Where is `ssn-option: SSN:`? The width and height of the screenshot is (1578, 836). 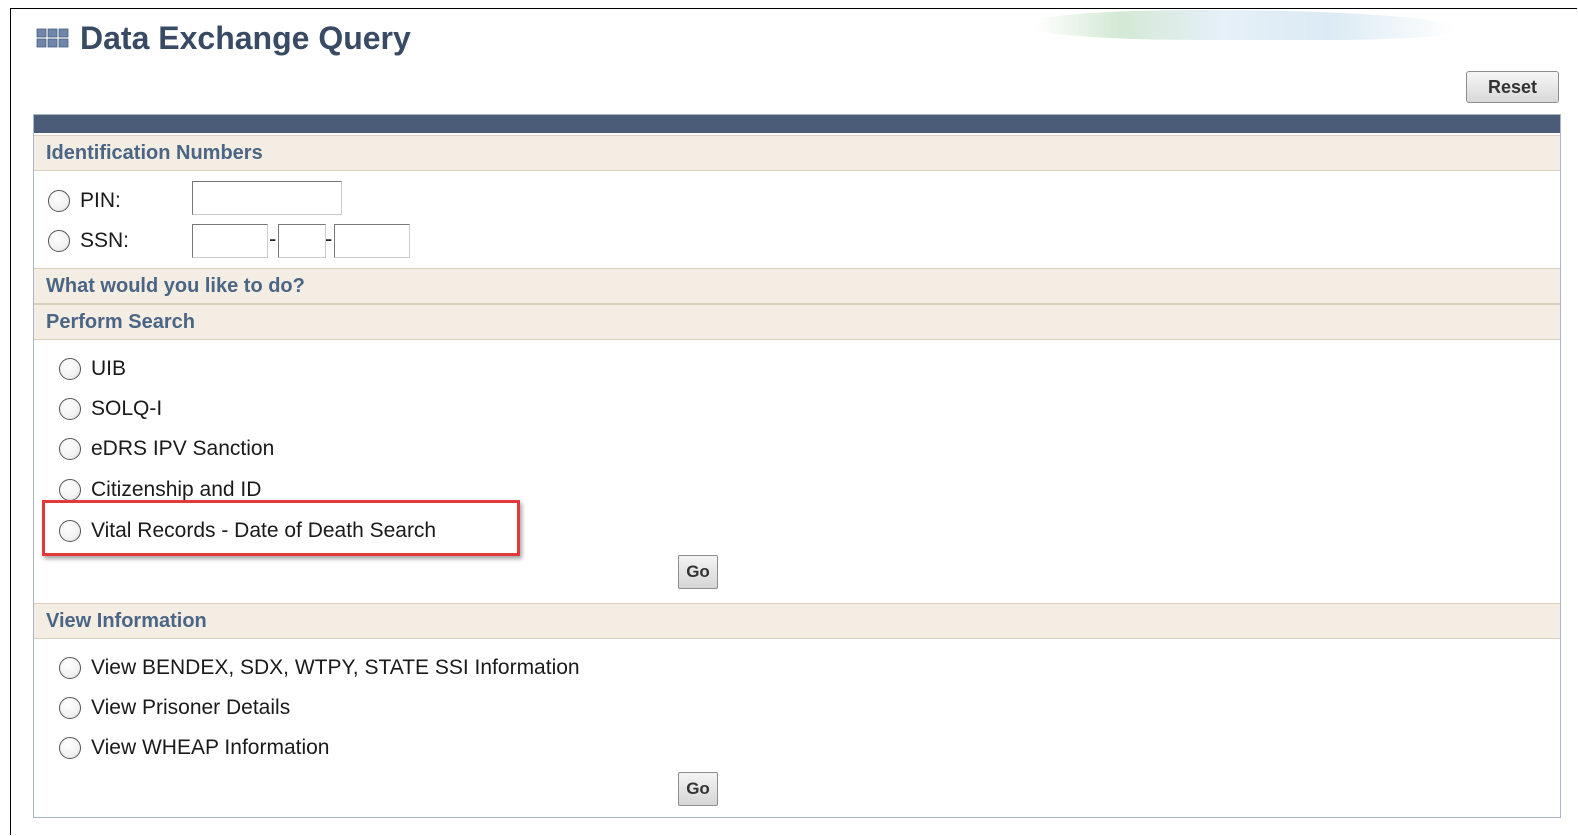
ssn-option: SSN: is located at coordinates (88, 241).